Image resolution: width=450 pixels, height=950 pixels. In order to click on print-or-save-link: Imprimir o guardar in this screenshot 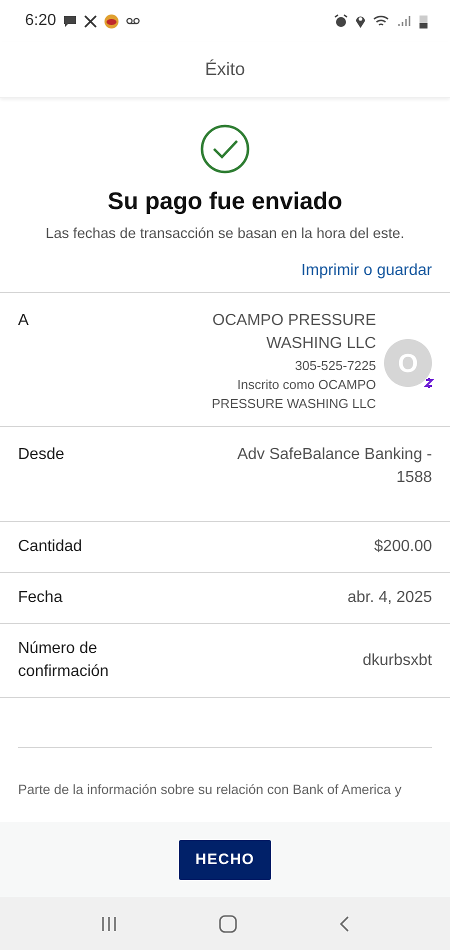, I will do `click(366, 271)`.